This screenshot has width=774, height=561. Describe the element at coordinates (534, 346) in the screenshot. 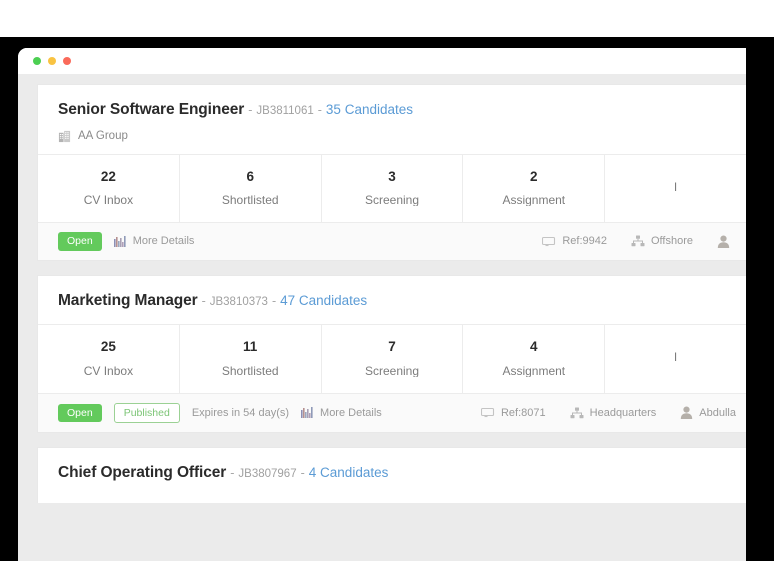

I see `stat-value: 4` at that location.